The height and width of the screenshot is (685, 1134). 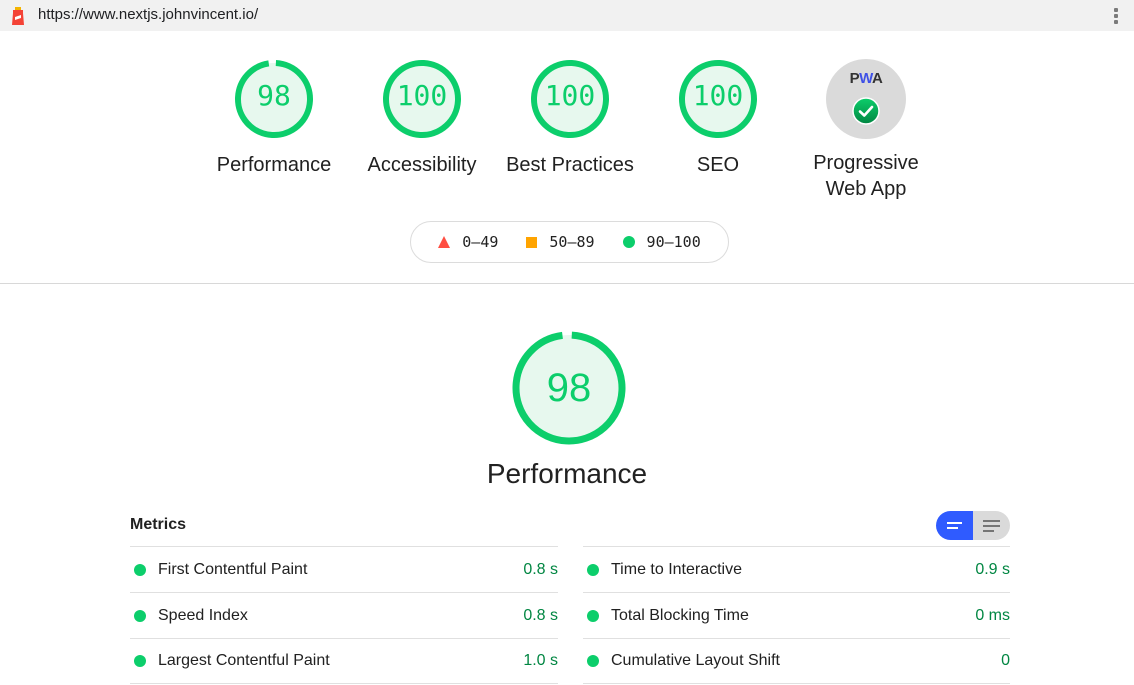 What do you see at coordinates (158, 524) in the screenshot?
I see `metrics-heading: Metrics` at bounding box center [158, 524].